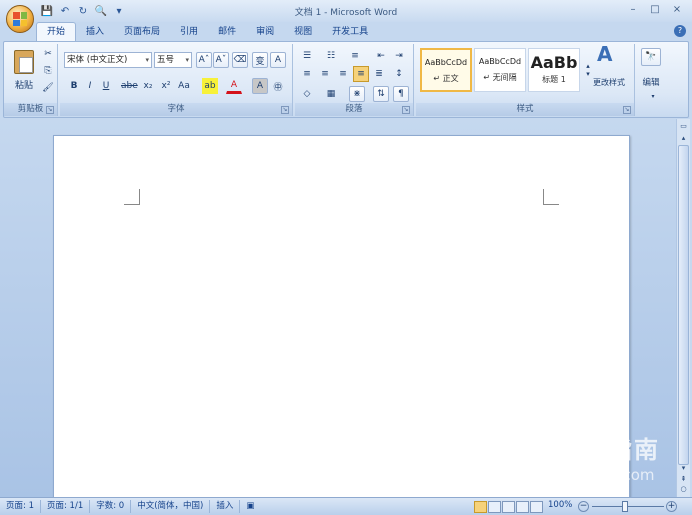  What do you see at coordinates (625, 506) in the screenshot?
I see `zoom-slider-handle` at bounding box center [625, 506].